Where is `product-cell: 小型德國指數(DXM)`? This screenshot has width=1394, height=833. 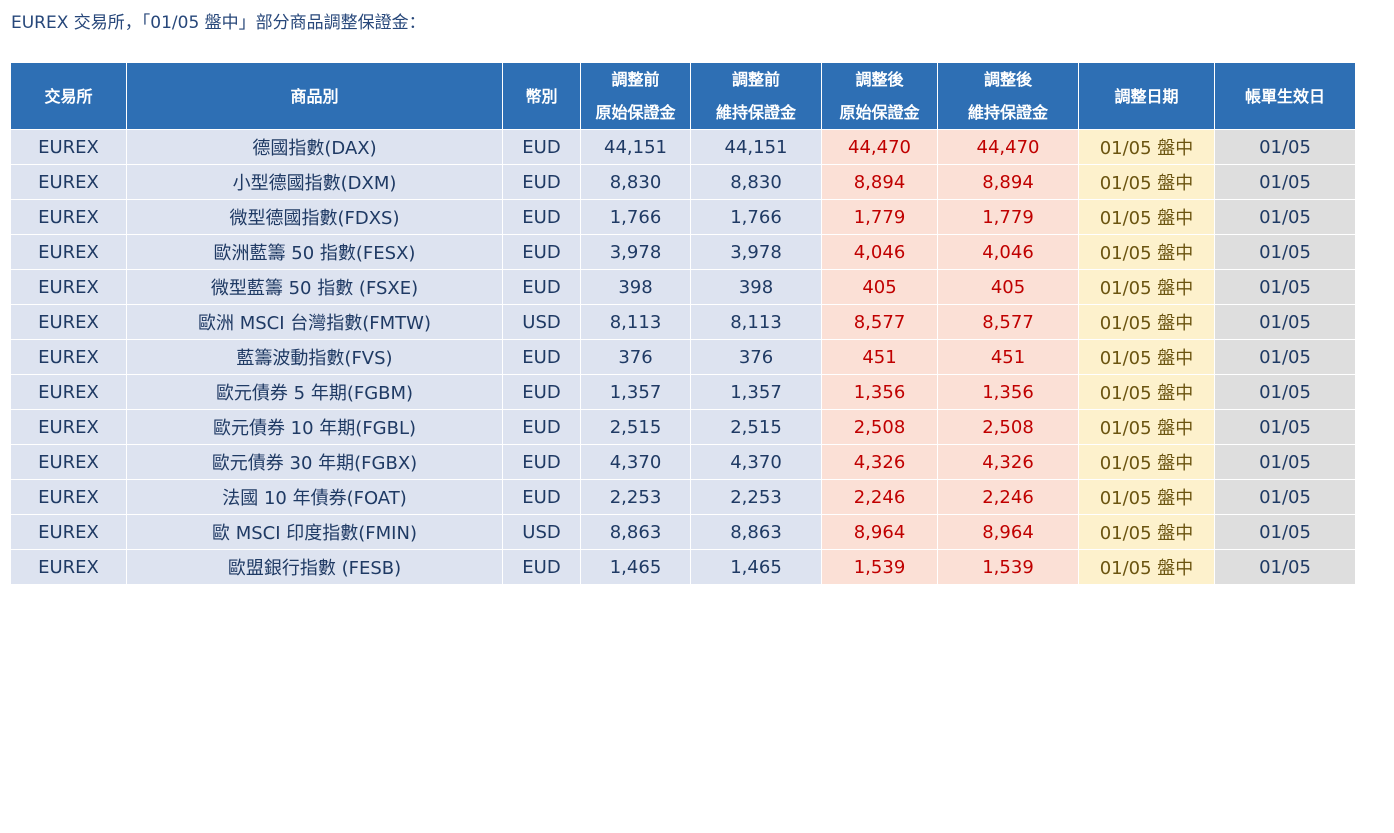 product-cell: 小型德國指數(DXM) is located at coordinates (314, 182).